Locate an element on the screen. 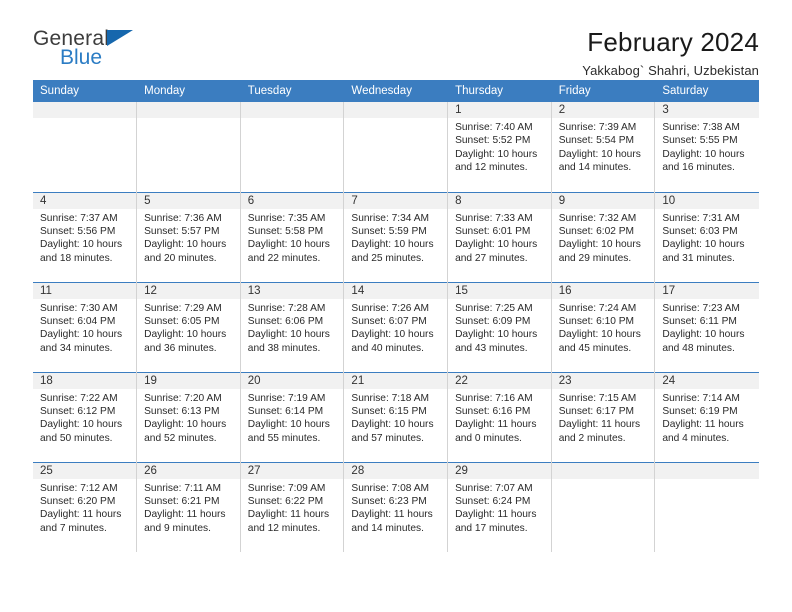 This screenshot has height=612, width=792. sunset-text: Sunset: 6:19 PM is located at coordinates (700, 411).